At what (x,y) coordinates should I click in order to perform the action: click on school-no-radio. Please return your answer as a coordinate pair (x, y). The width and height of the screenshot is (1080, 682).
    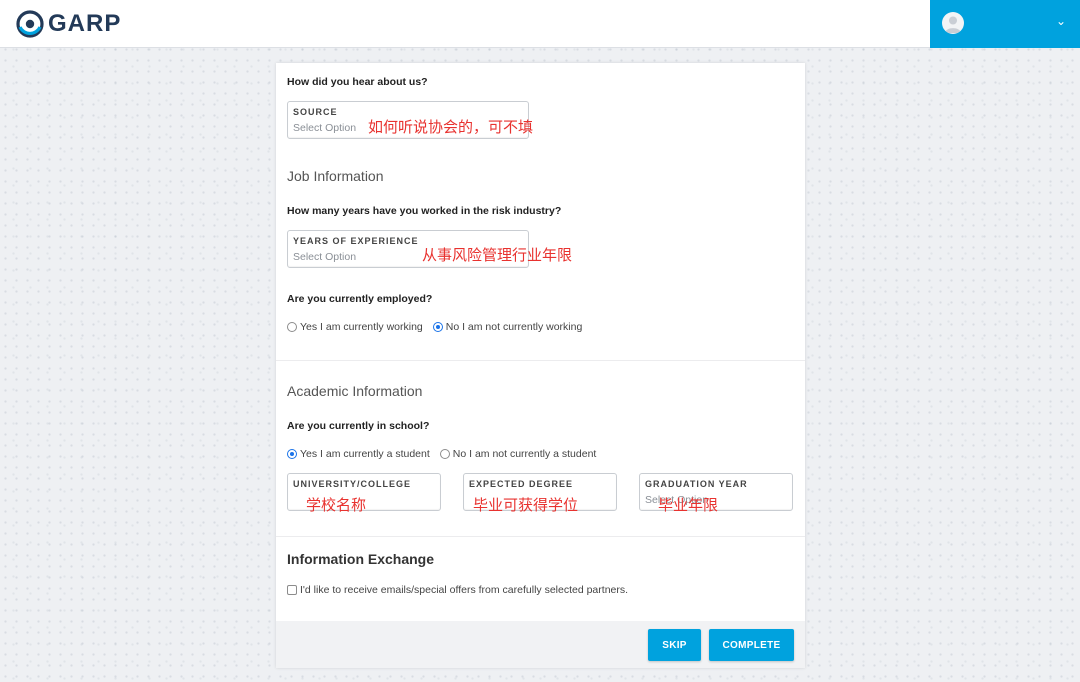
    Looking at the image, I should click on (444, 454).